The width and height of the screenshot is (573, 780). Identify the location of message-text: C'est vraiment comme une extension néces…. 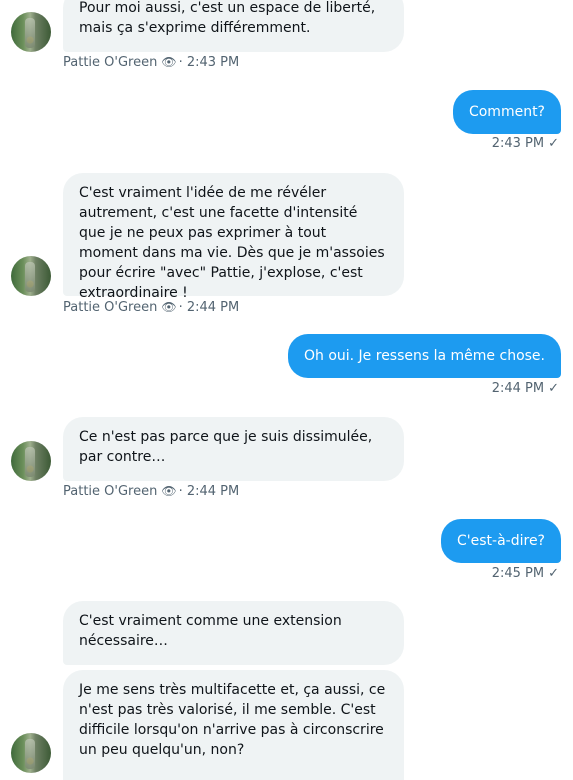
(210, 631).